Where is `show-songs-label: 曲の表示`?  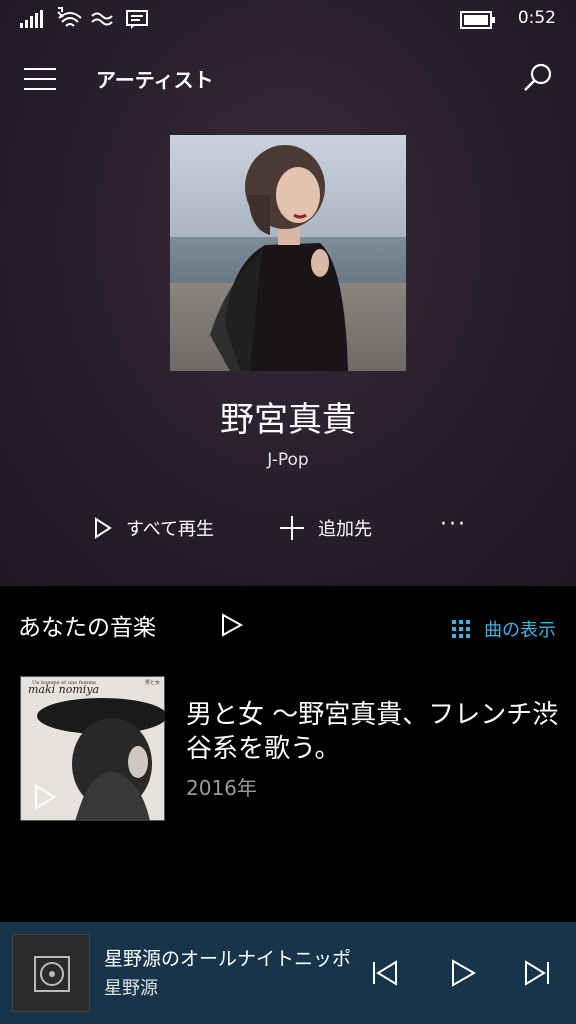 show-songs-label: 曲の表示 is located at coordinates (520, 630).